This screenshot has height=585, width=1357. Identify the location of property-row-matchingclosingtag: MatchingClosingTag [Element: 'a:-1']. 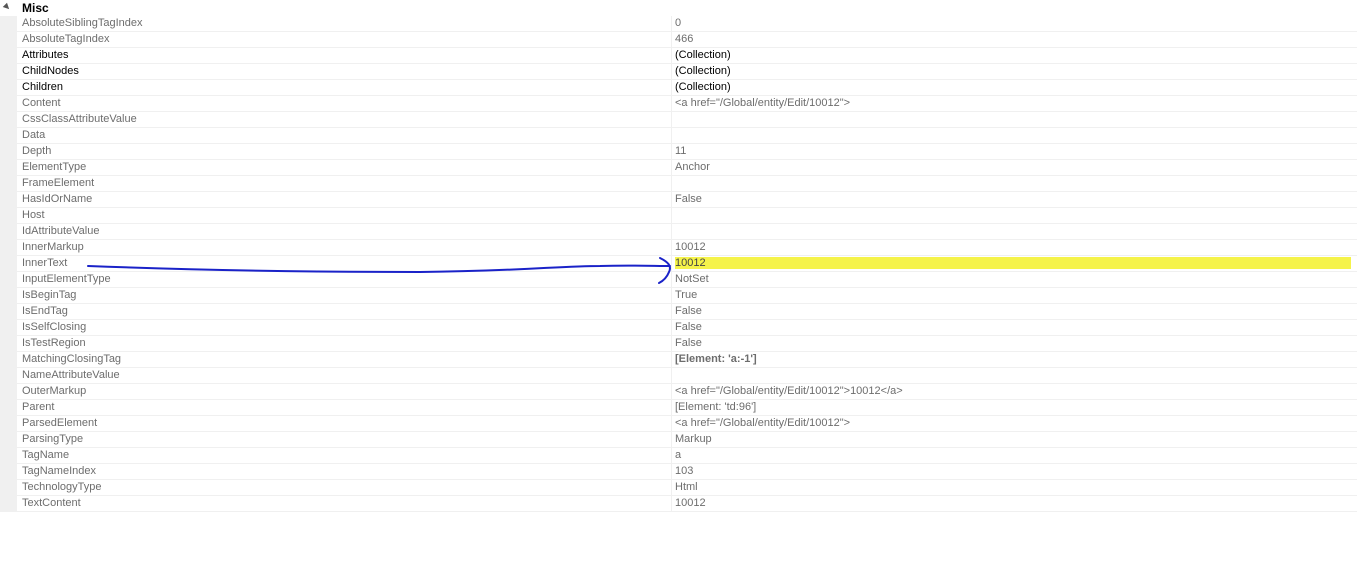
(678, 360).